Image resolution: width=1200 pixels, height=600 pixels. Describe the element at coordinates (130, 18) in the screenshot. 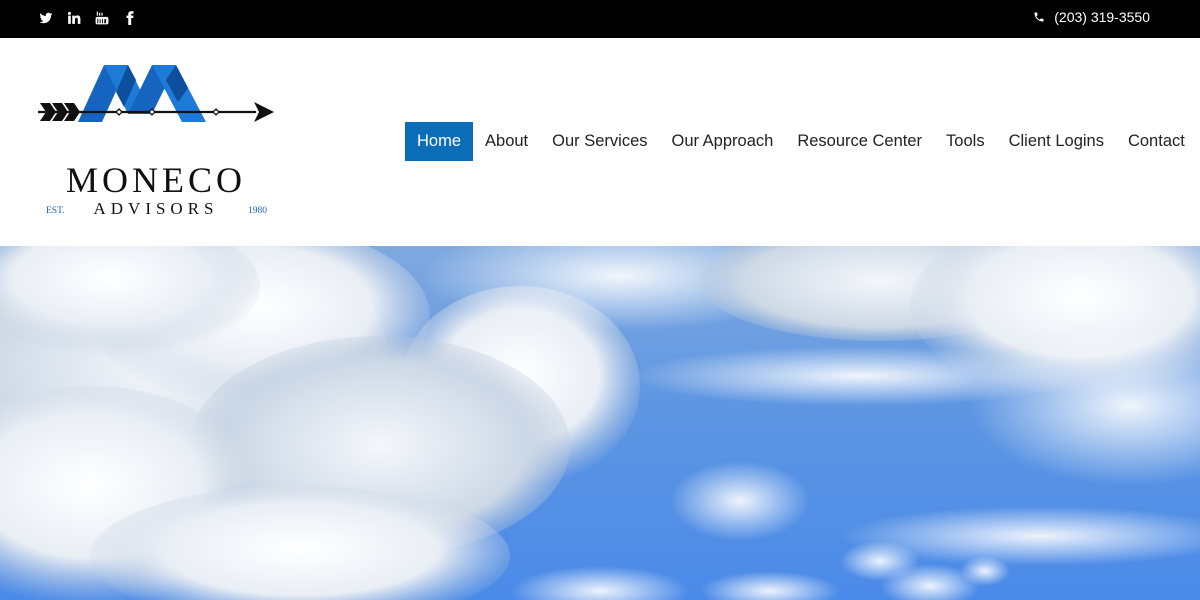

I see `facebook-icon` at that location.